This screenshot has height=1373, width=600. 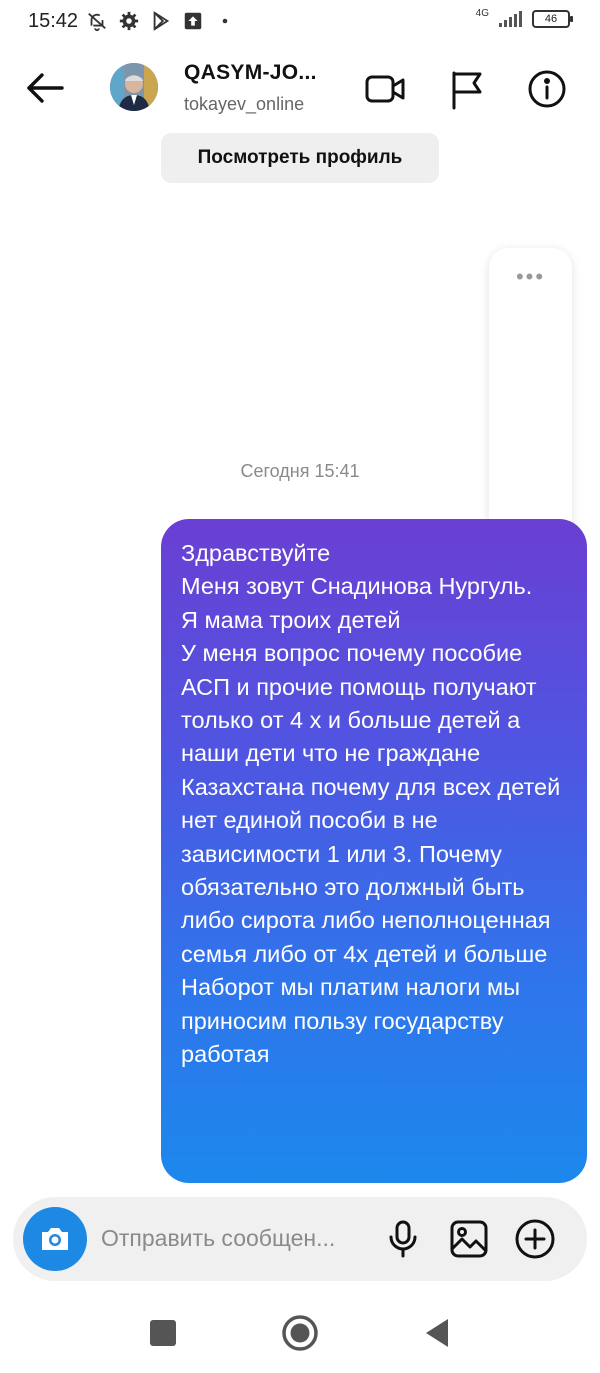 I want to click on battery-icon: 46, so click(x=552, y=19).